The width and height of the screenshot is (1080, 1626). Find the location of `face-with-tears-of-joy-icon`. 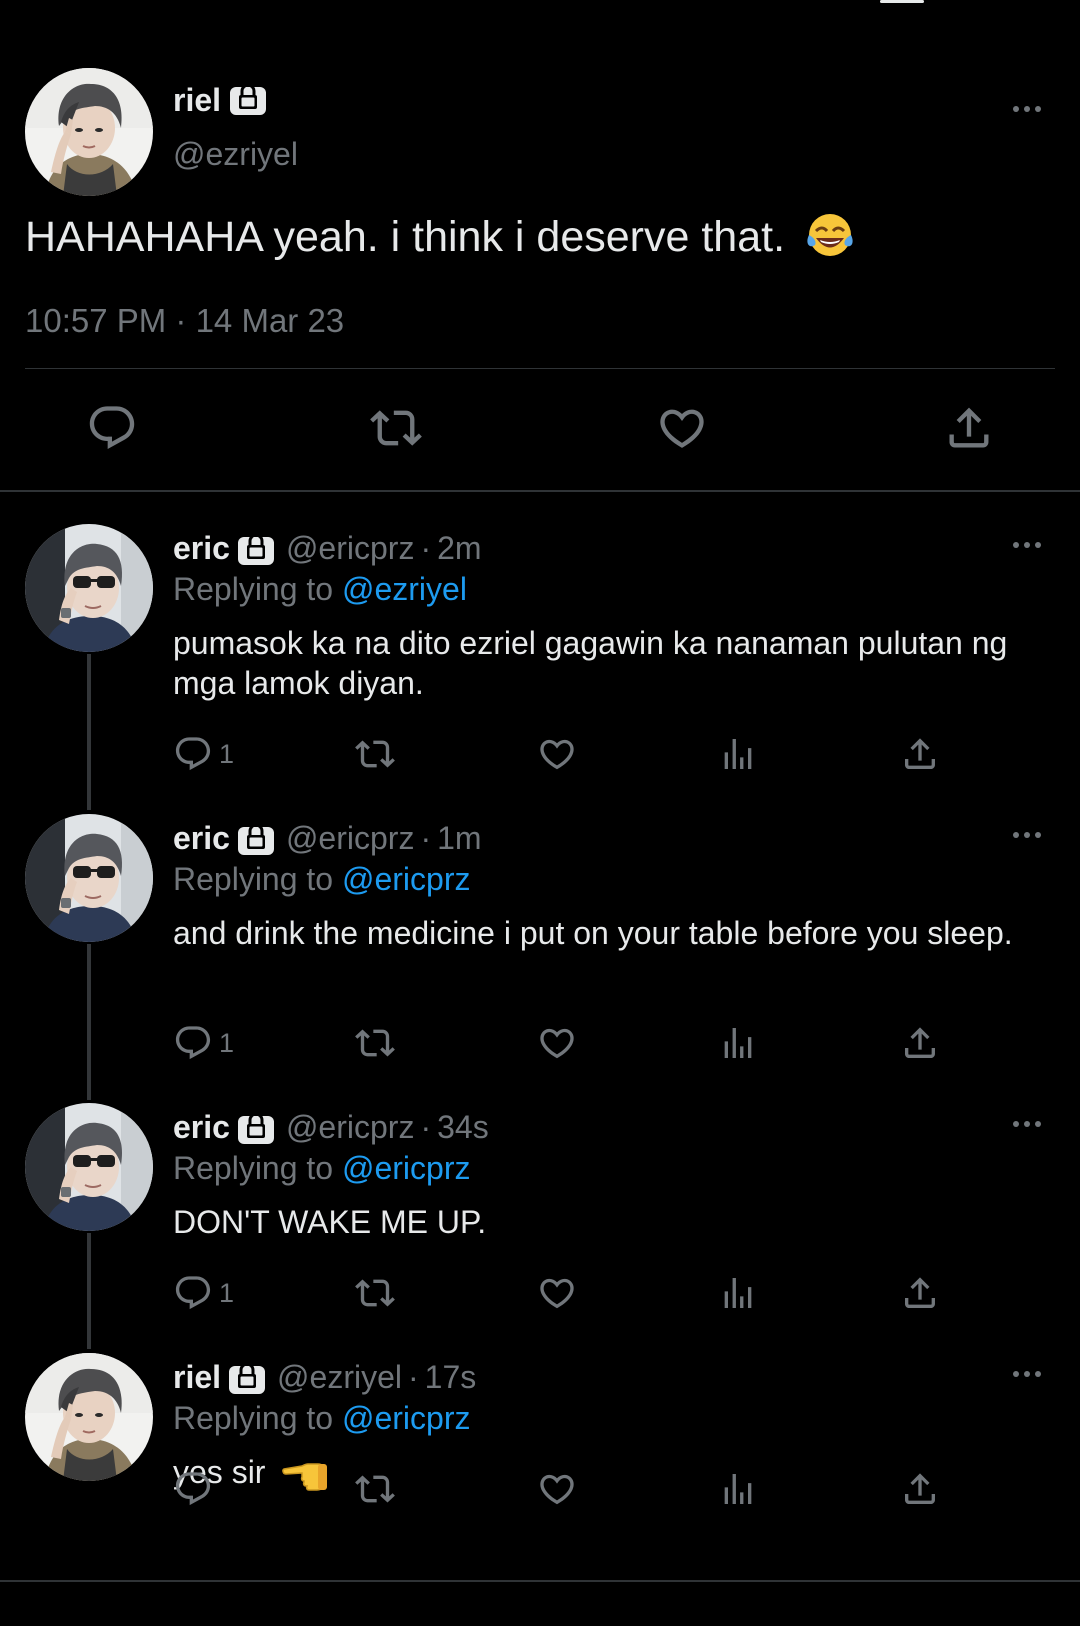

face-with-tears-of-joy-icon is located at coordinates (830, 234).